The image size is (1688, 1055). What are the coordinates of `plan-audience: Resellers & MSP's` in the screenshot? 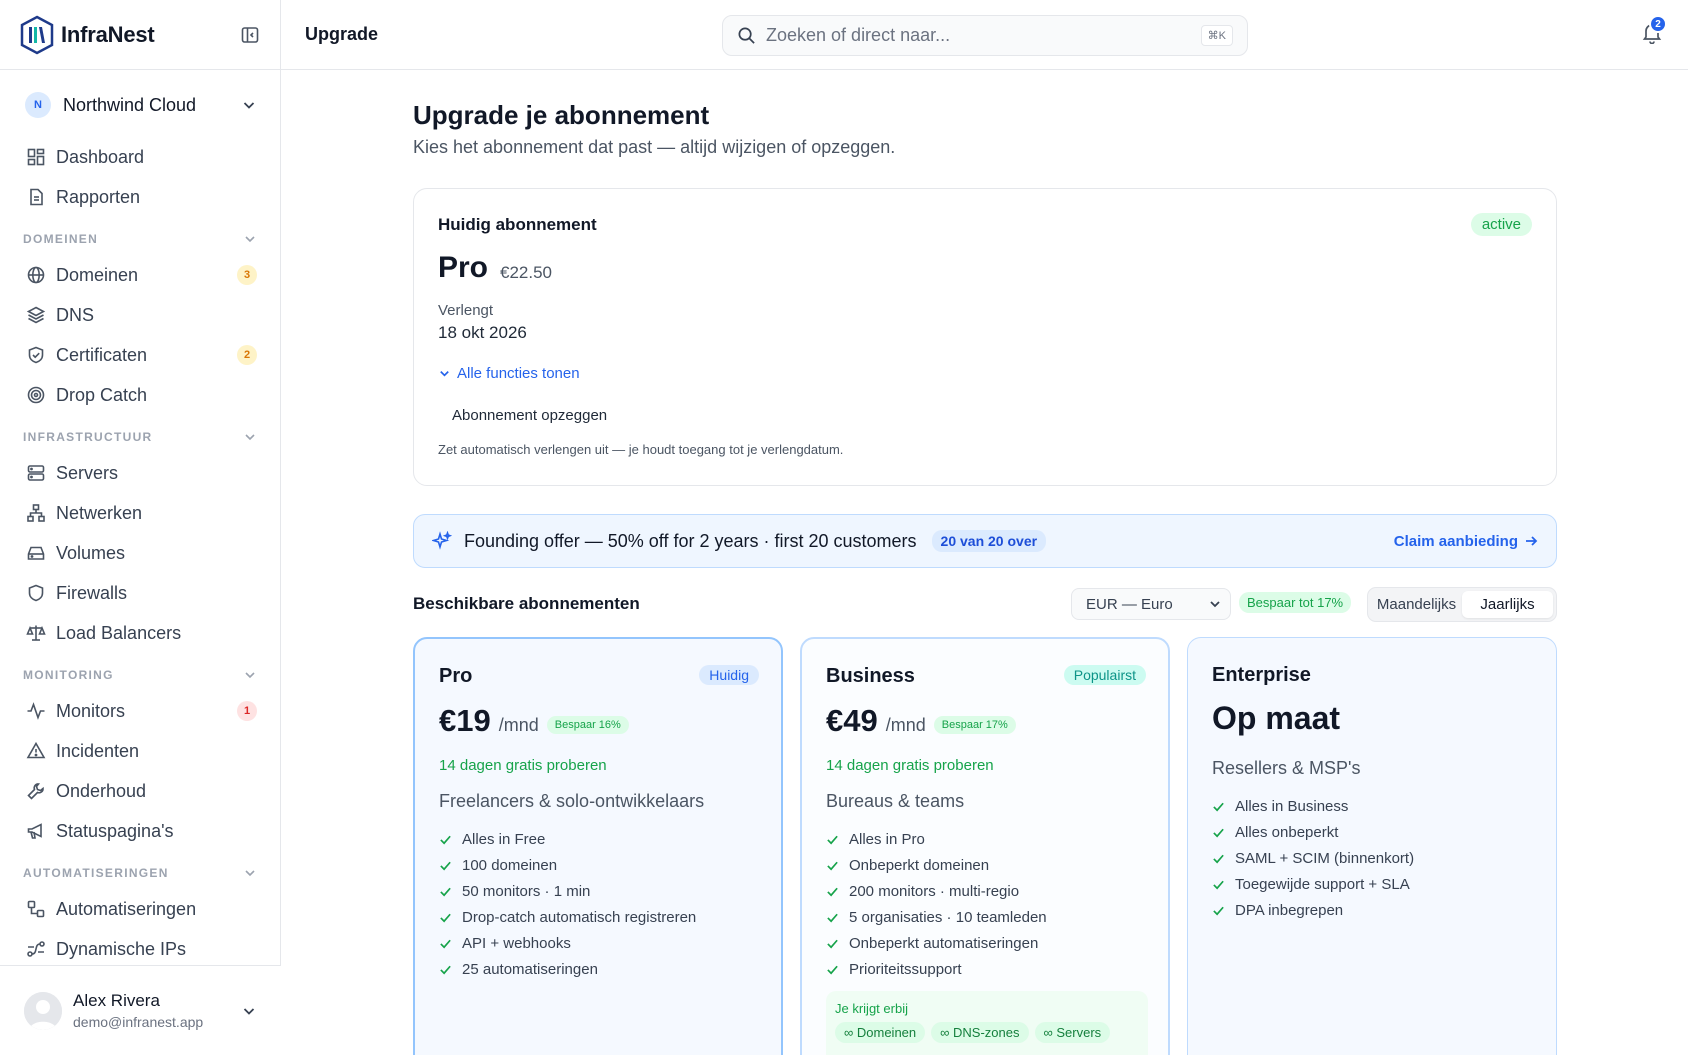 It's located at (1286, 768).